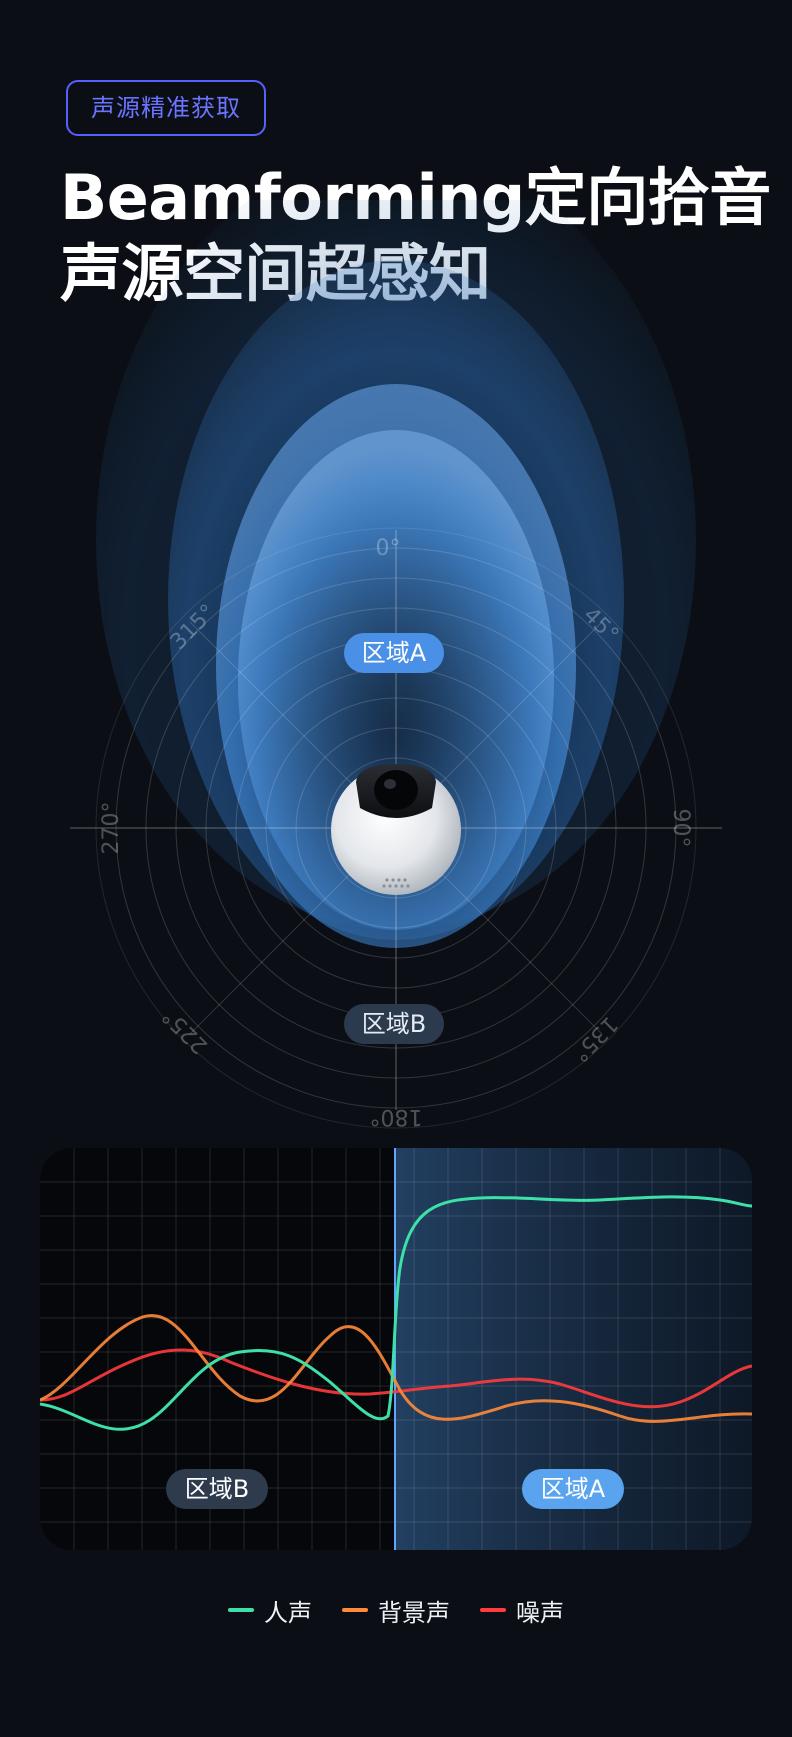  Describe the element at coordinates (396, 1116) in the screenshot. I see `angle-label-180: 180°` at that location.